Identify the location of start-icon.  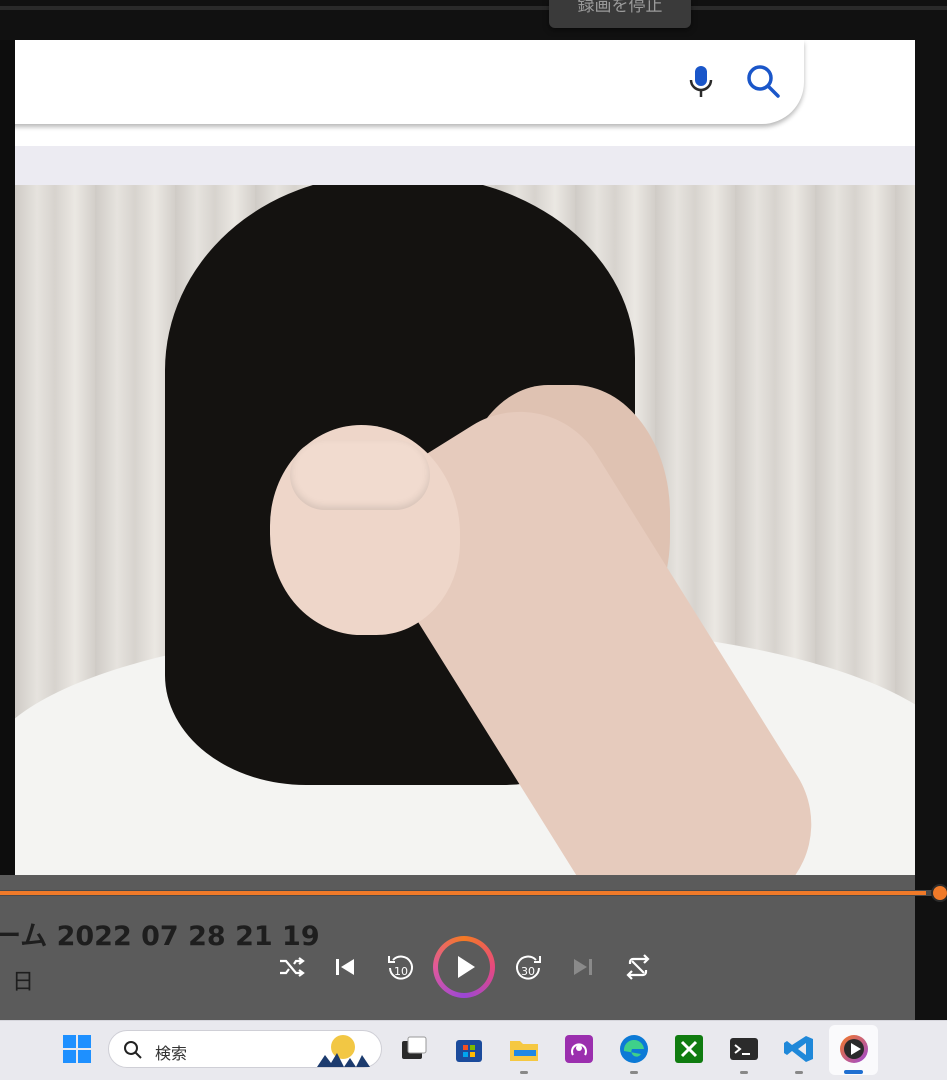
(77, 1049).